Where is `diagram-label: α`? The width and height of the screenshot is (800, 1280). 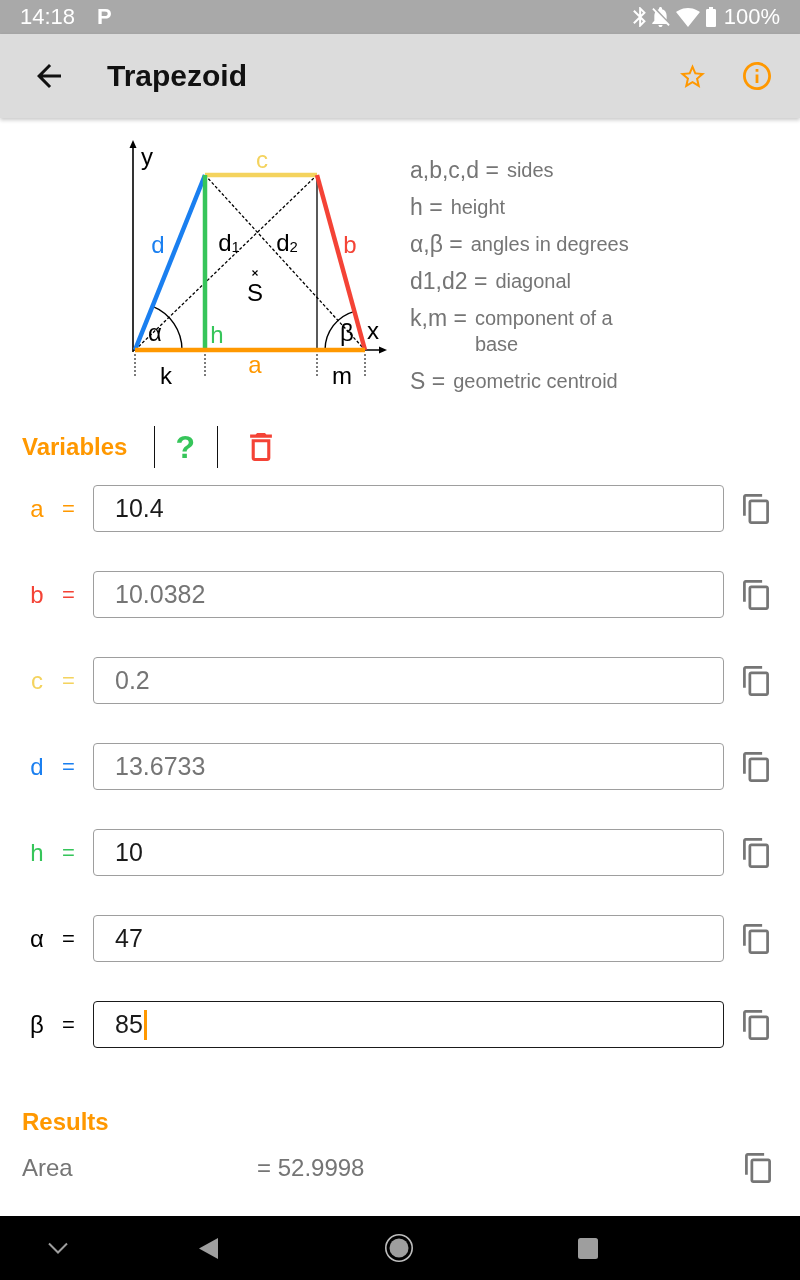 diagram-label: α is located at coordinates (155, 333).